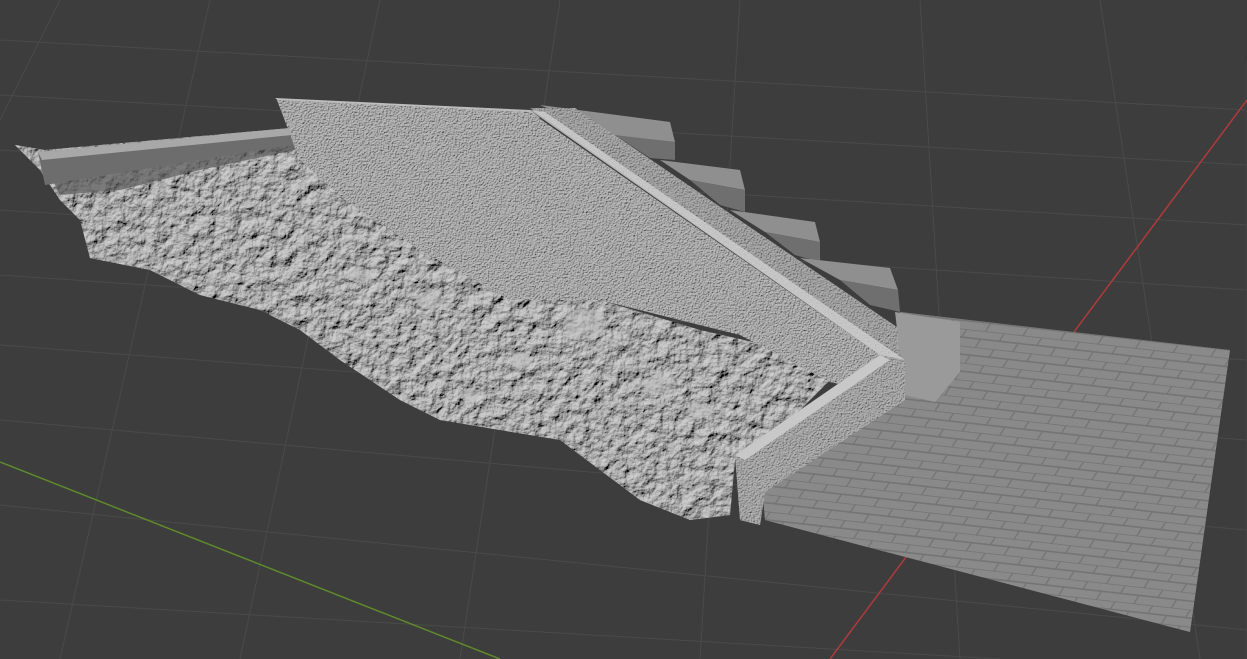 This screenshot has width=1247, height=659. I want to click on y-axis-line, so click(250, 560).